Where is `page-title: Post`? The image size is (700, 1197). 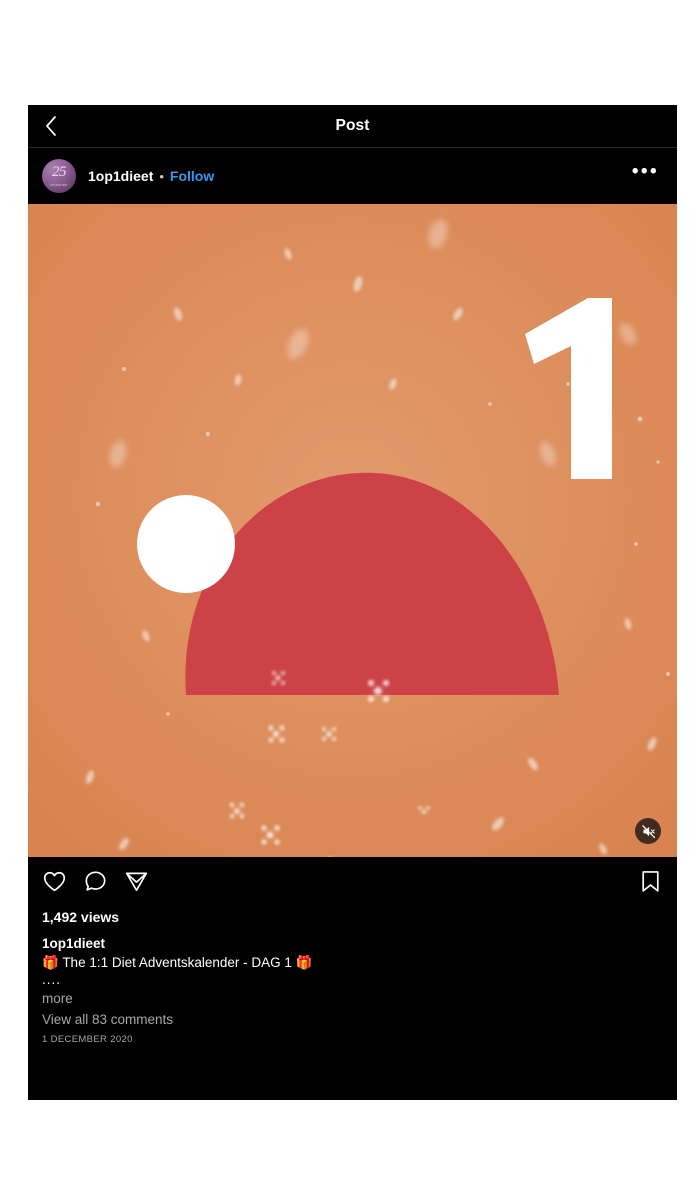
page-title: Post is located at coordinates (352, 125).